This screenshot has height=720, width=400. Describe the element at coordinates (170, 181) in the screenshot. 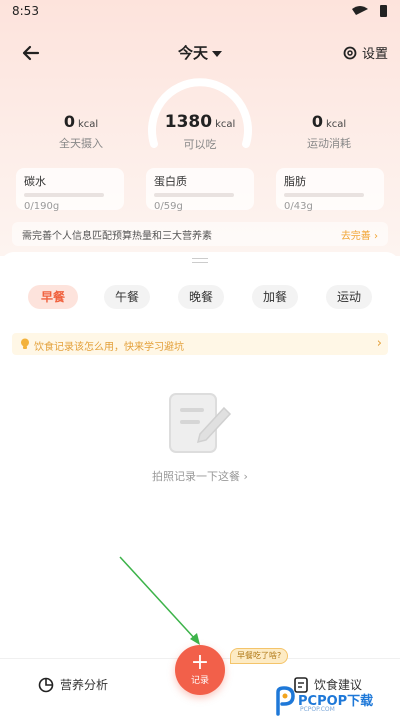

I see `macro-name: 蛋白质` at that location.